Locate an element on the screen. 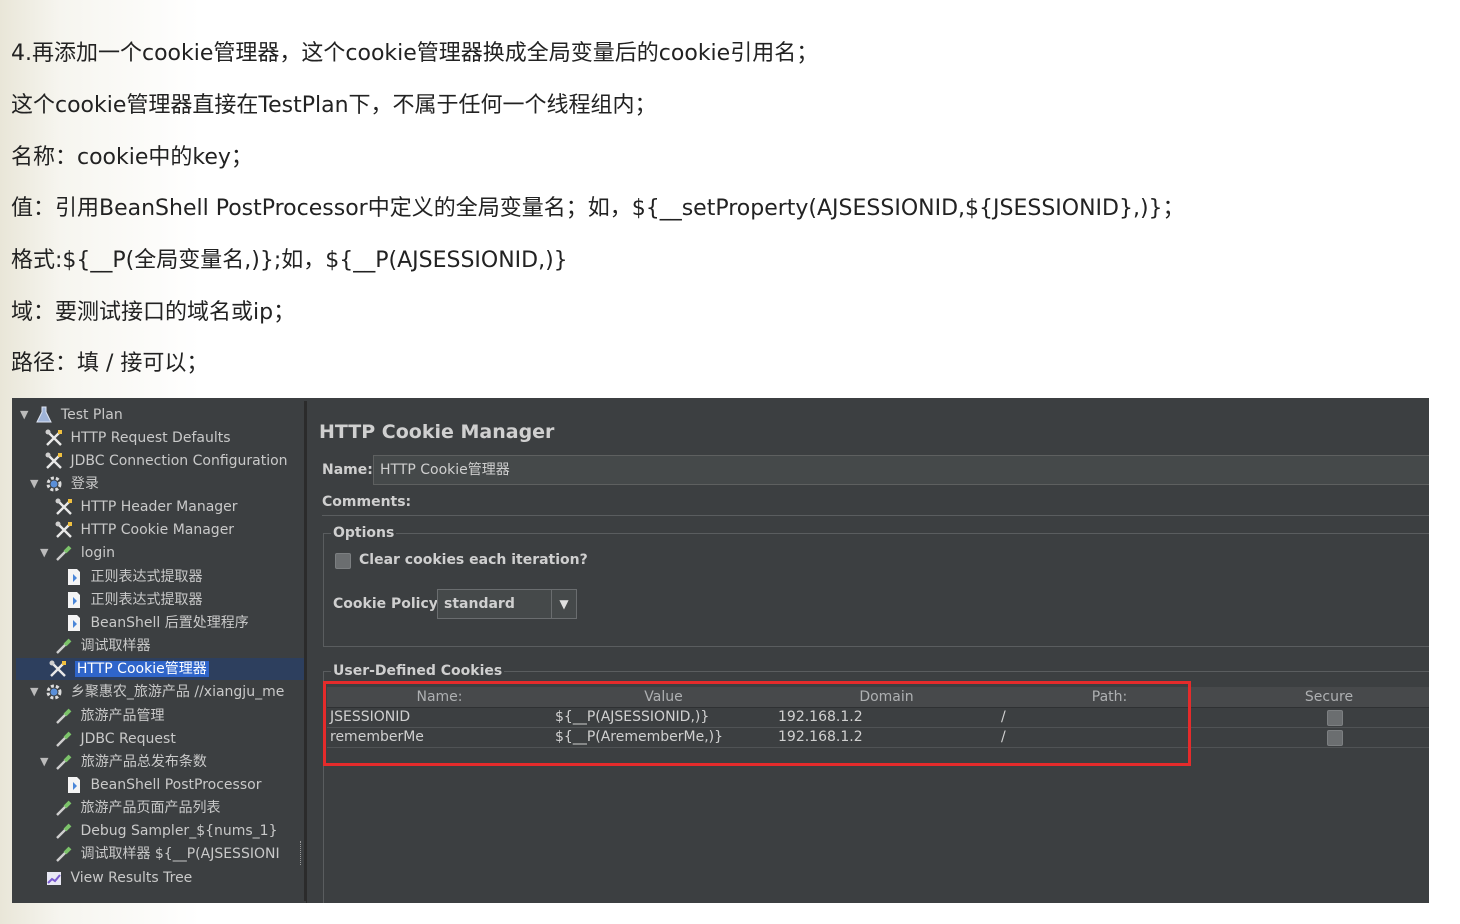 The height and width of the screenshot is (924, 1460). tree-node-travel-product-mgmt: 旅游产品管理 is located at coordinates (109, 716).